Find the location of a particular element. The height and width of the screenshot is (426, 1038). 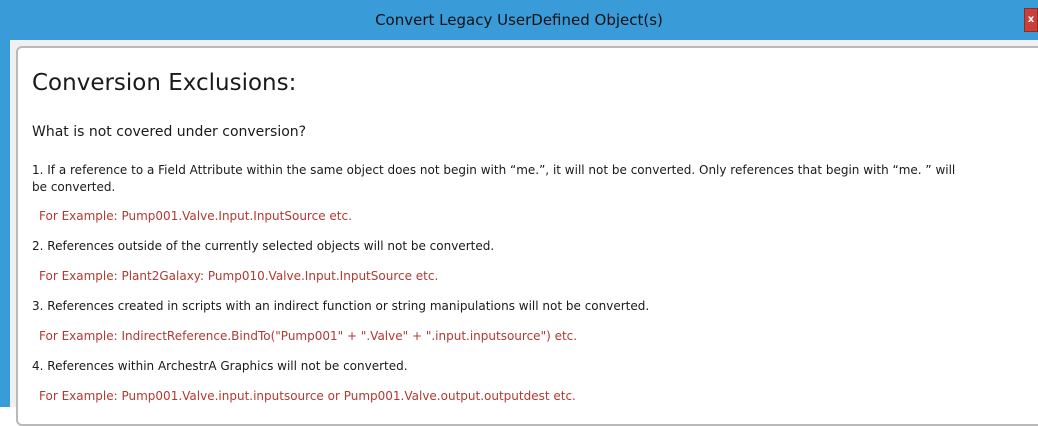

window-title: Convert Legacy UserDefined Object(s) is located at coordinates (519, 20).